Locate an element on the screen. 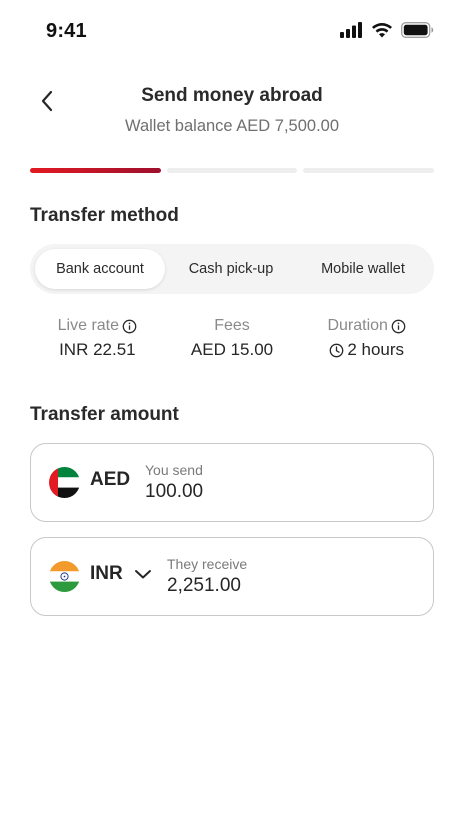 The image size is (464, 820). status-icons is located at coordinates (387, 30).